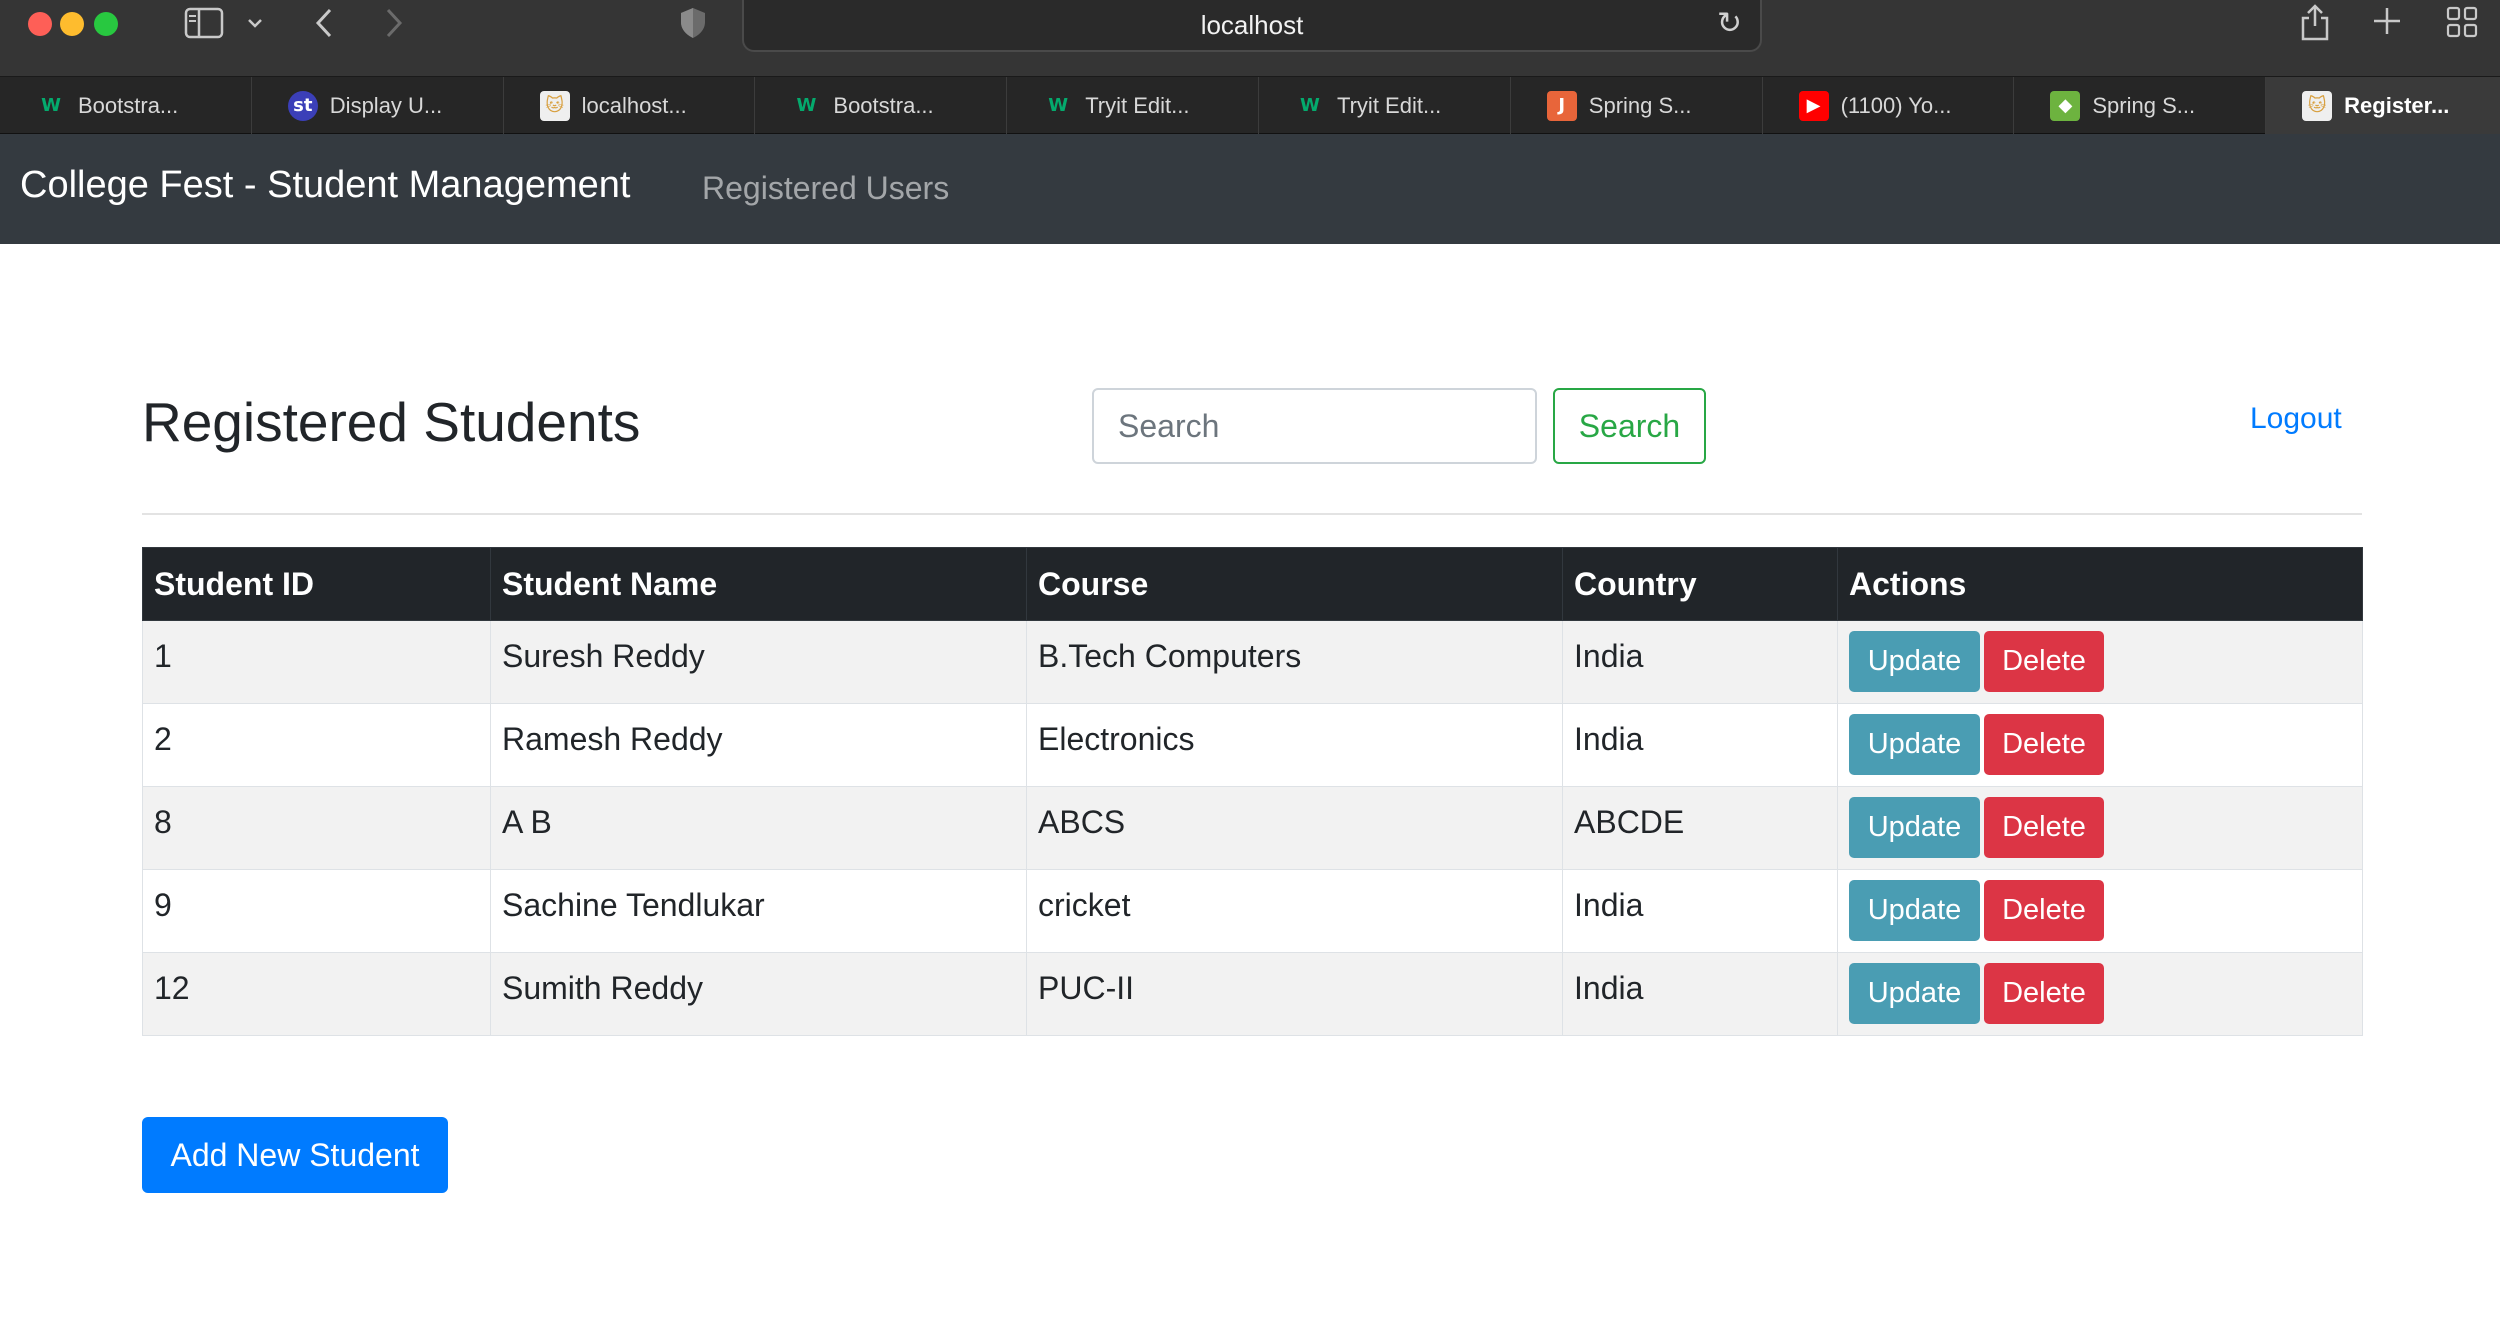 Image resolution: width=2500 pixels, height=1336 pixels. I want to click on cell-student-id: 1, so click(316, 662).